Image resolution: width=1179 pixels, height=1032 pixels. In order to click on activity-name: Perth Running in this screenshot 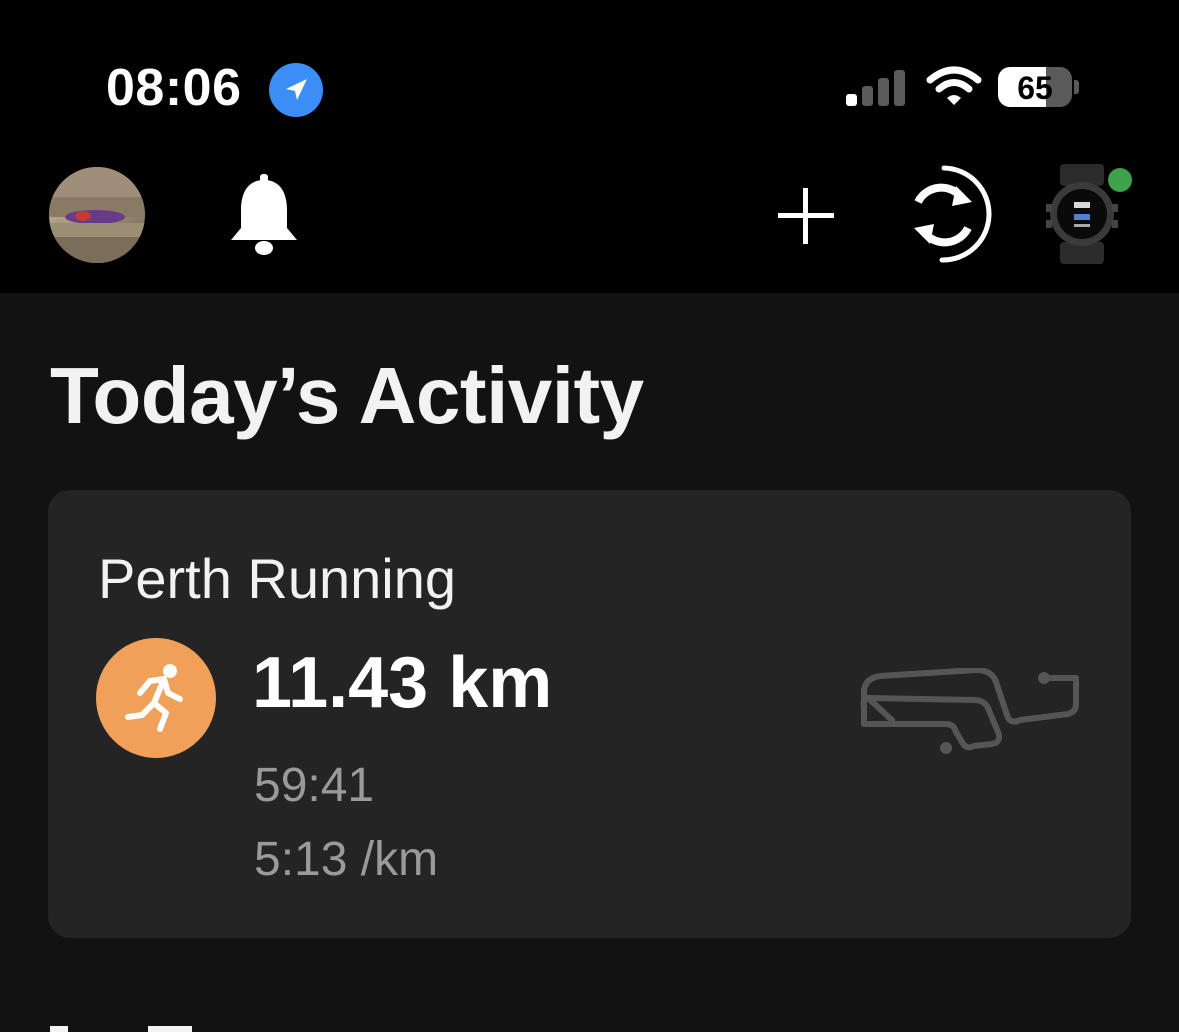, I will do `click(277, 578)`.